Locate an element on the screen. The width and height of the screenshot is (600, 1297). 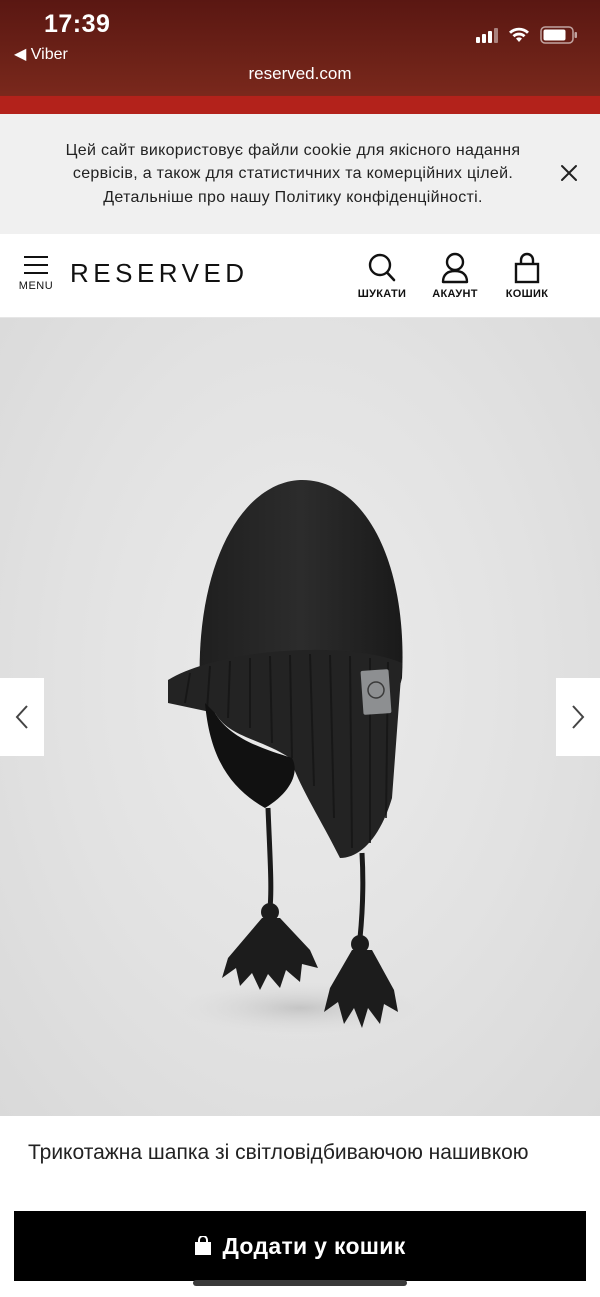
add-to-cart-button: Додати у кошик is located at coordinates (300, 1246).